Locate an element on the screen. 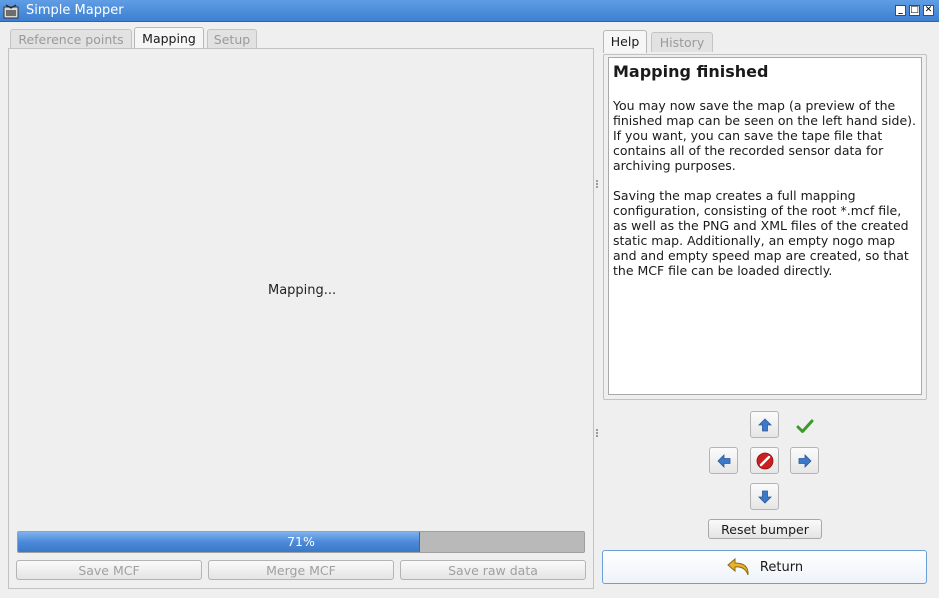 The width and height of the screenshot is (939, 598). move-down-button is located at coordinates (764, 496).